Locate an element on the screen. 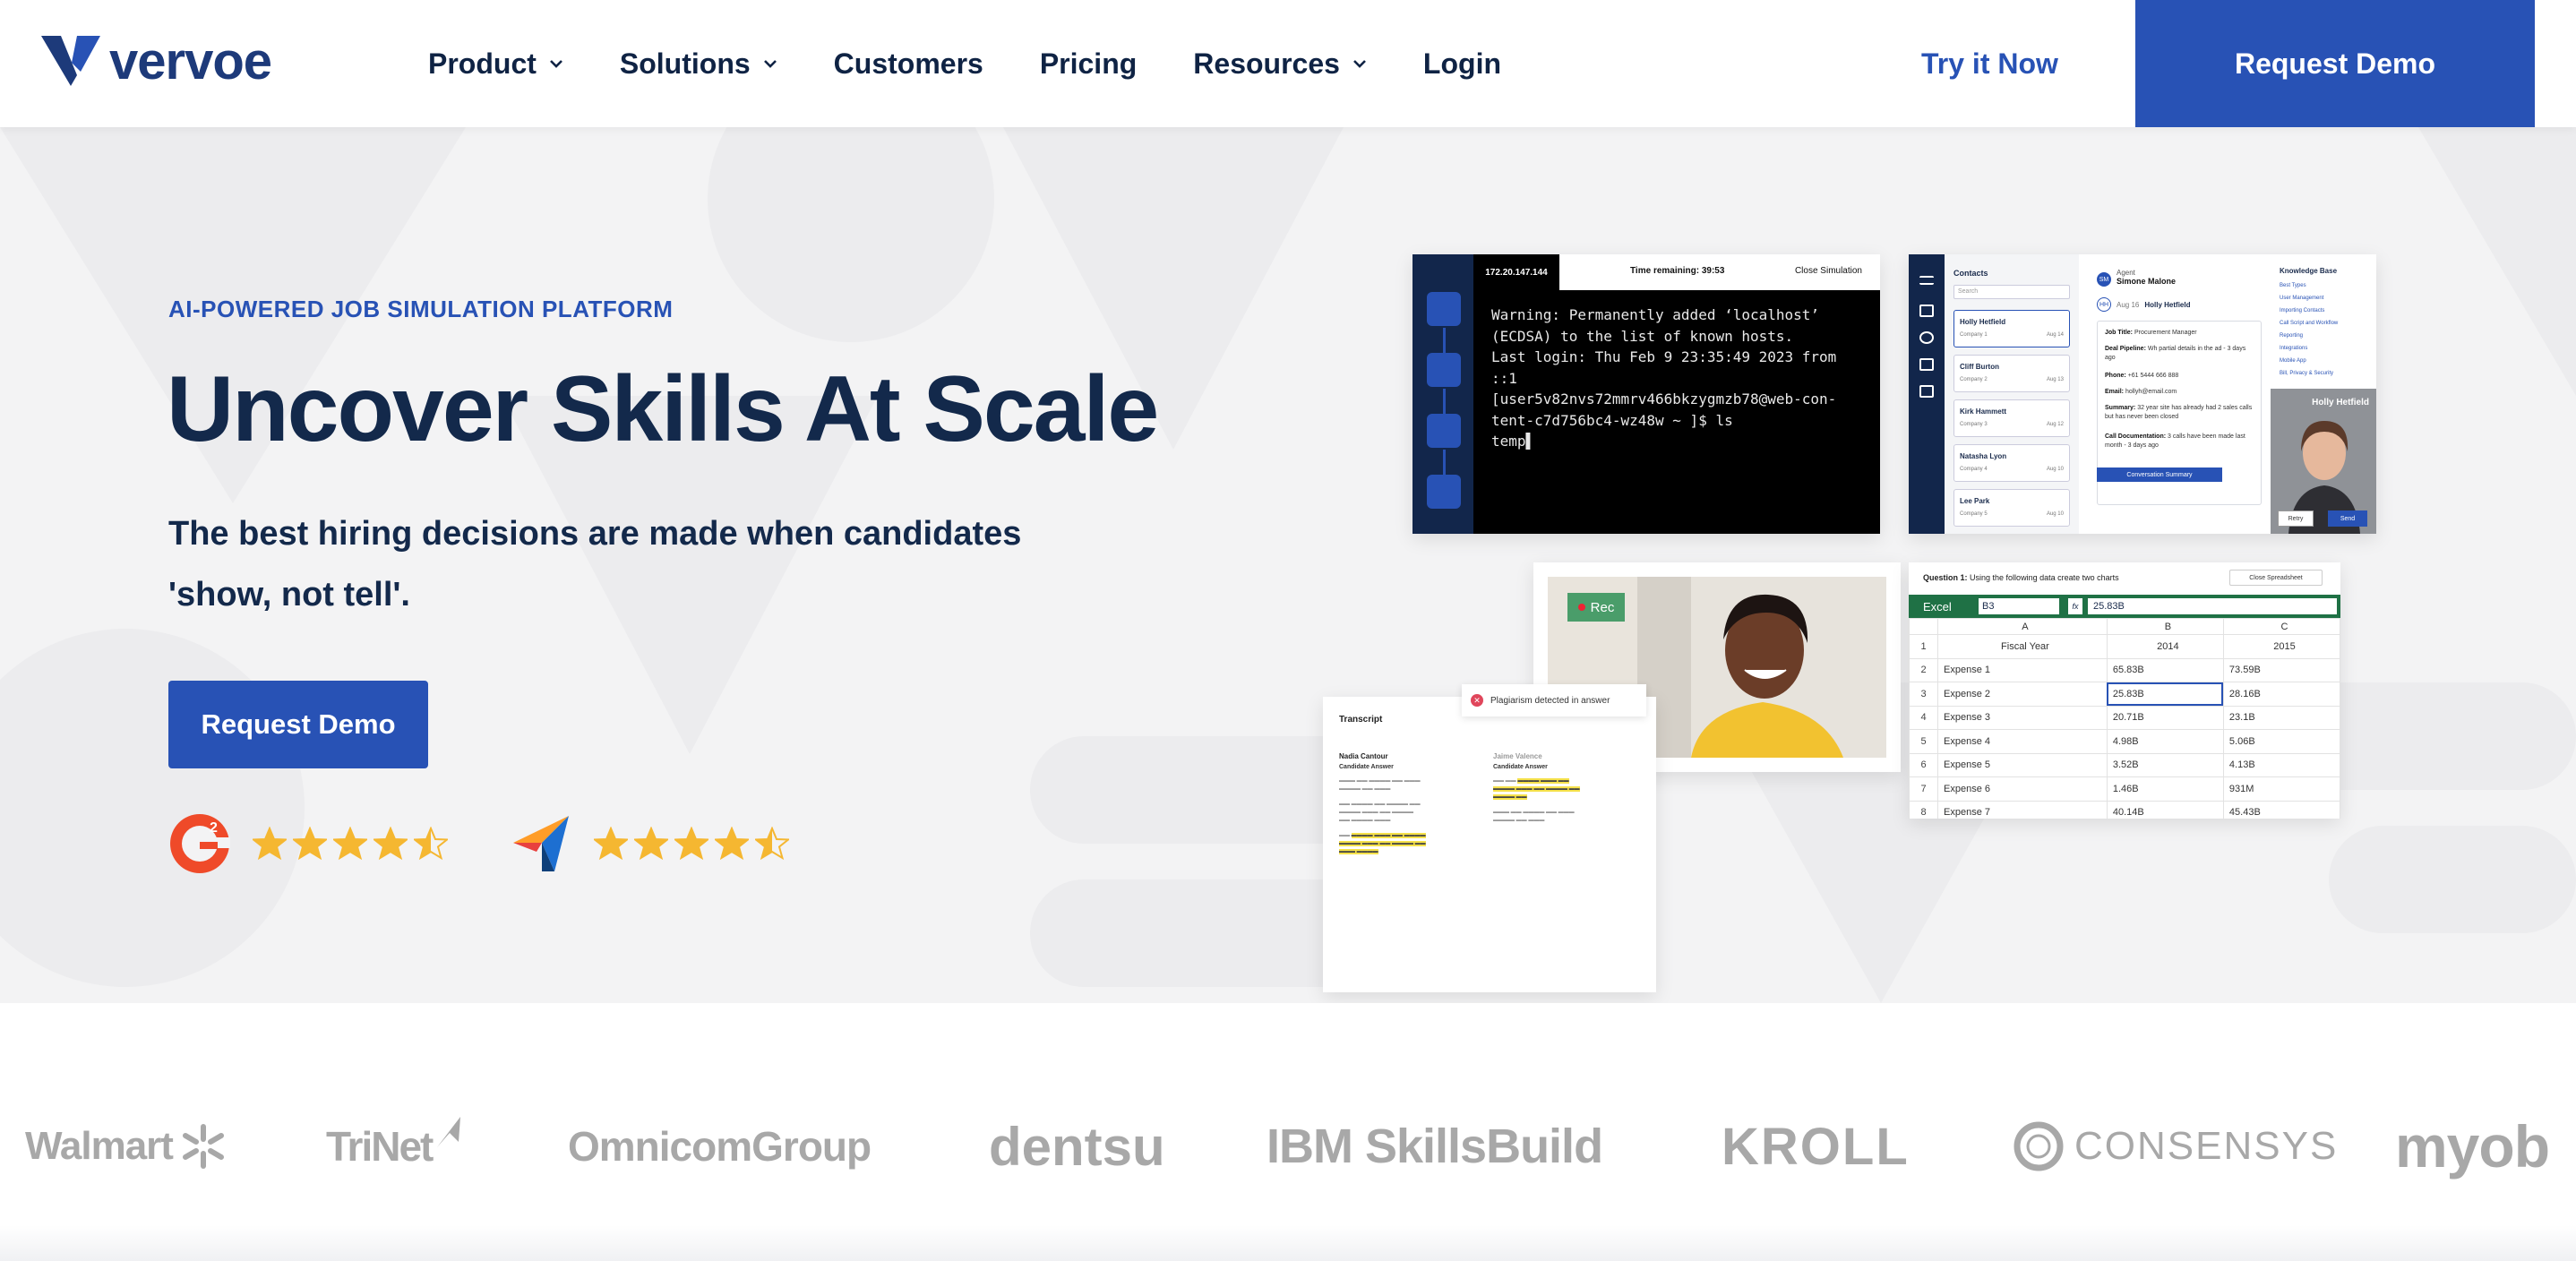 The height and width of the screenshot is (1261, 2576). mail-icon is located at coordinates (1926, 311).